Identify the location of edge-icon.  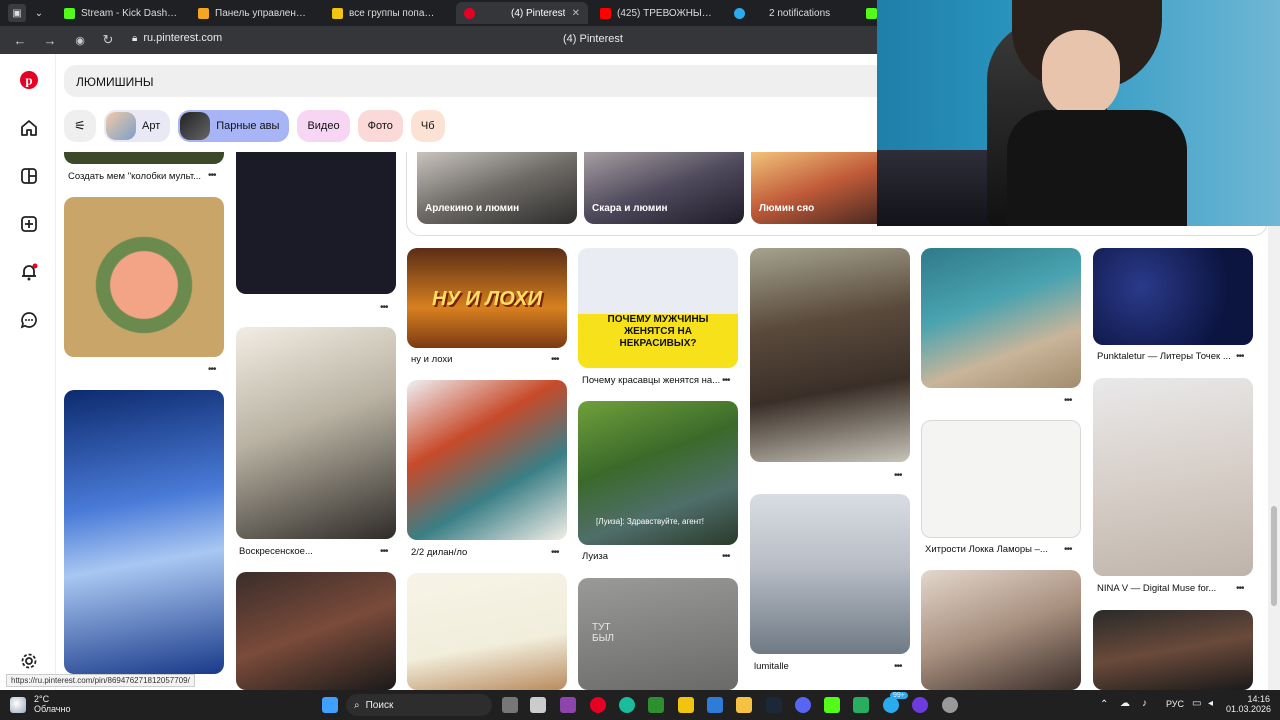
(627, 705).